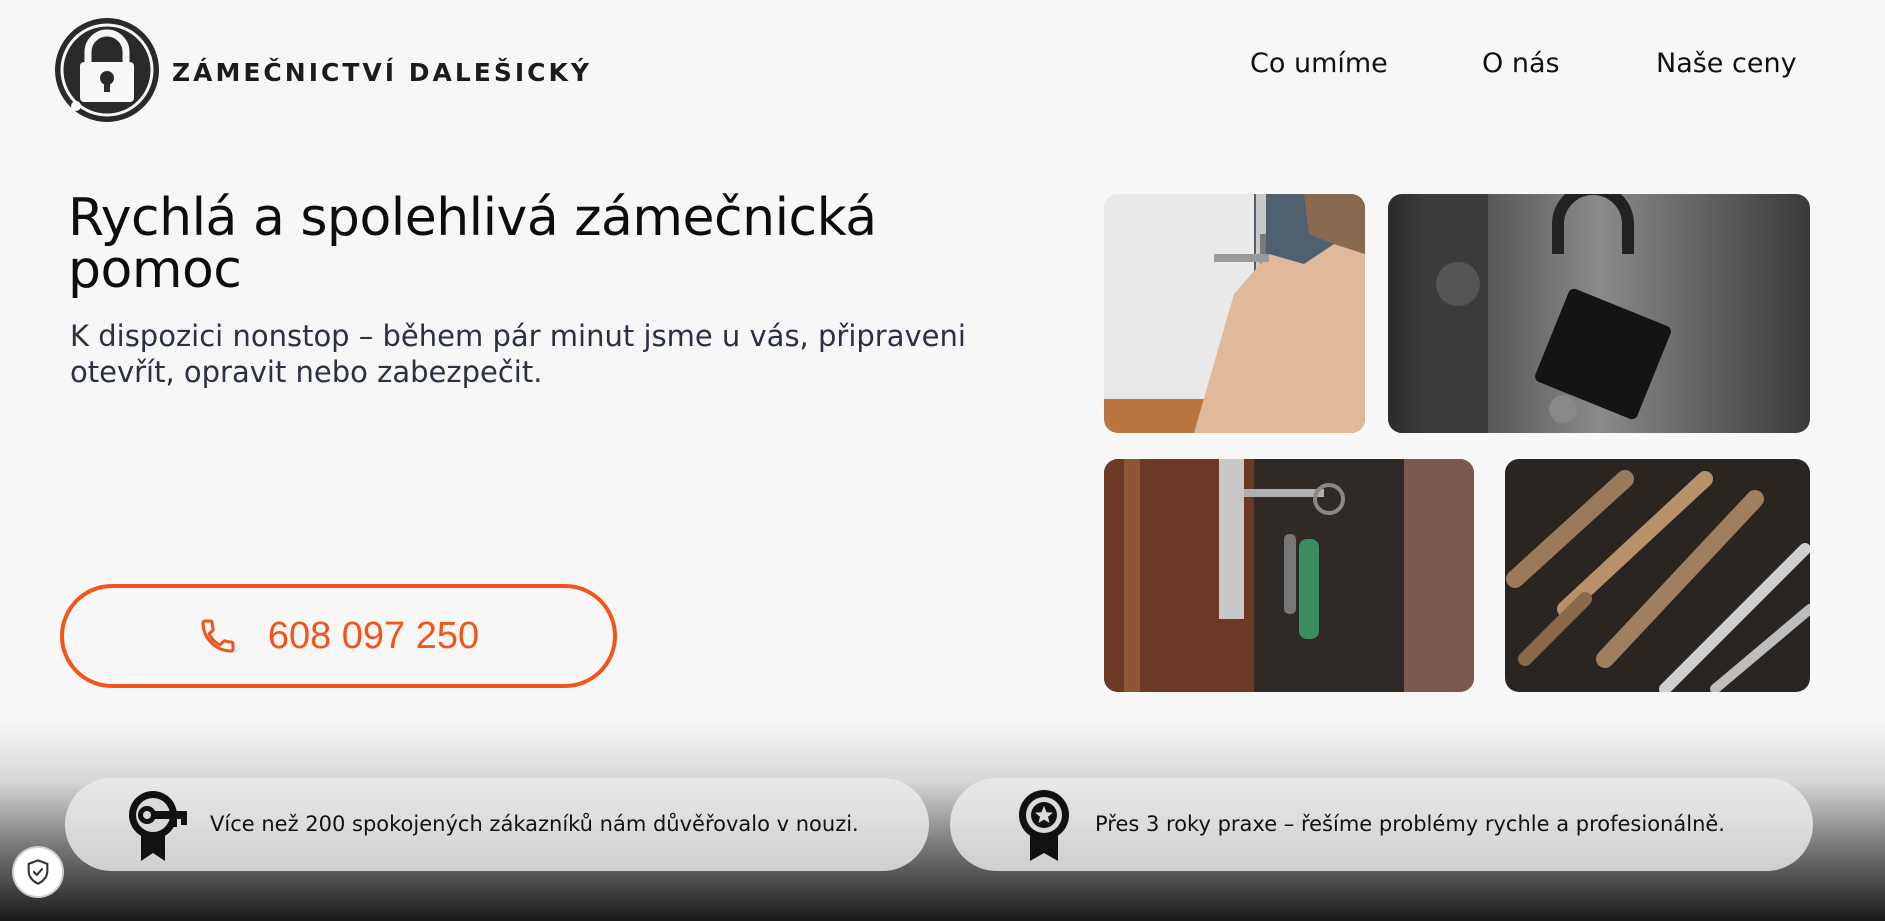 This screenshot has width=1885, height=921. I want to click on door-lock-repair-photo, so click(1234, 313).